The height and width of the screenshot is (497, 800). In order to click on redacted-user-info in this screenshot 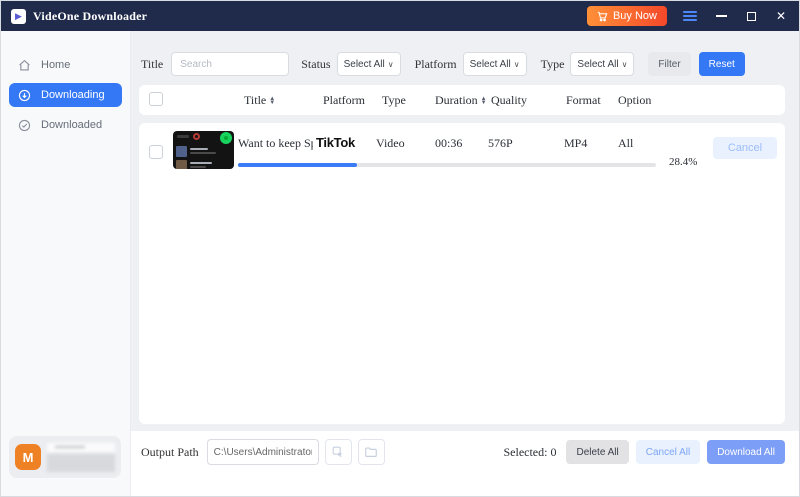, I will do `click(81, 457)`.